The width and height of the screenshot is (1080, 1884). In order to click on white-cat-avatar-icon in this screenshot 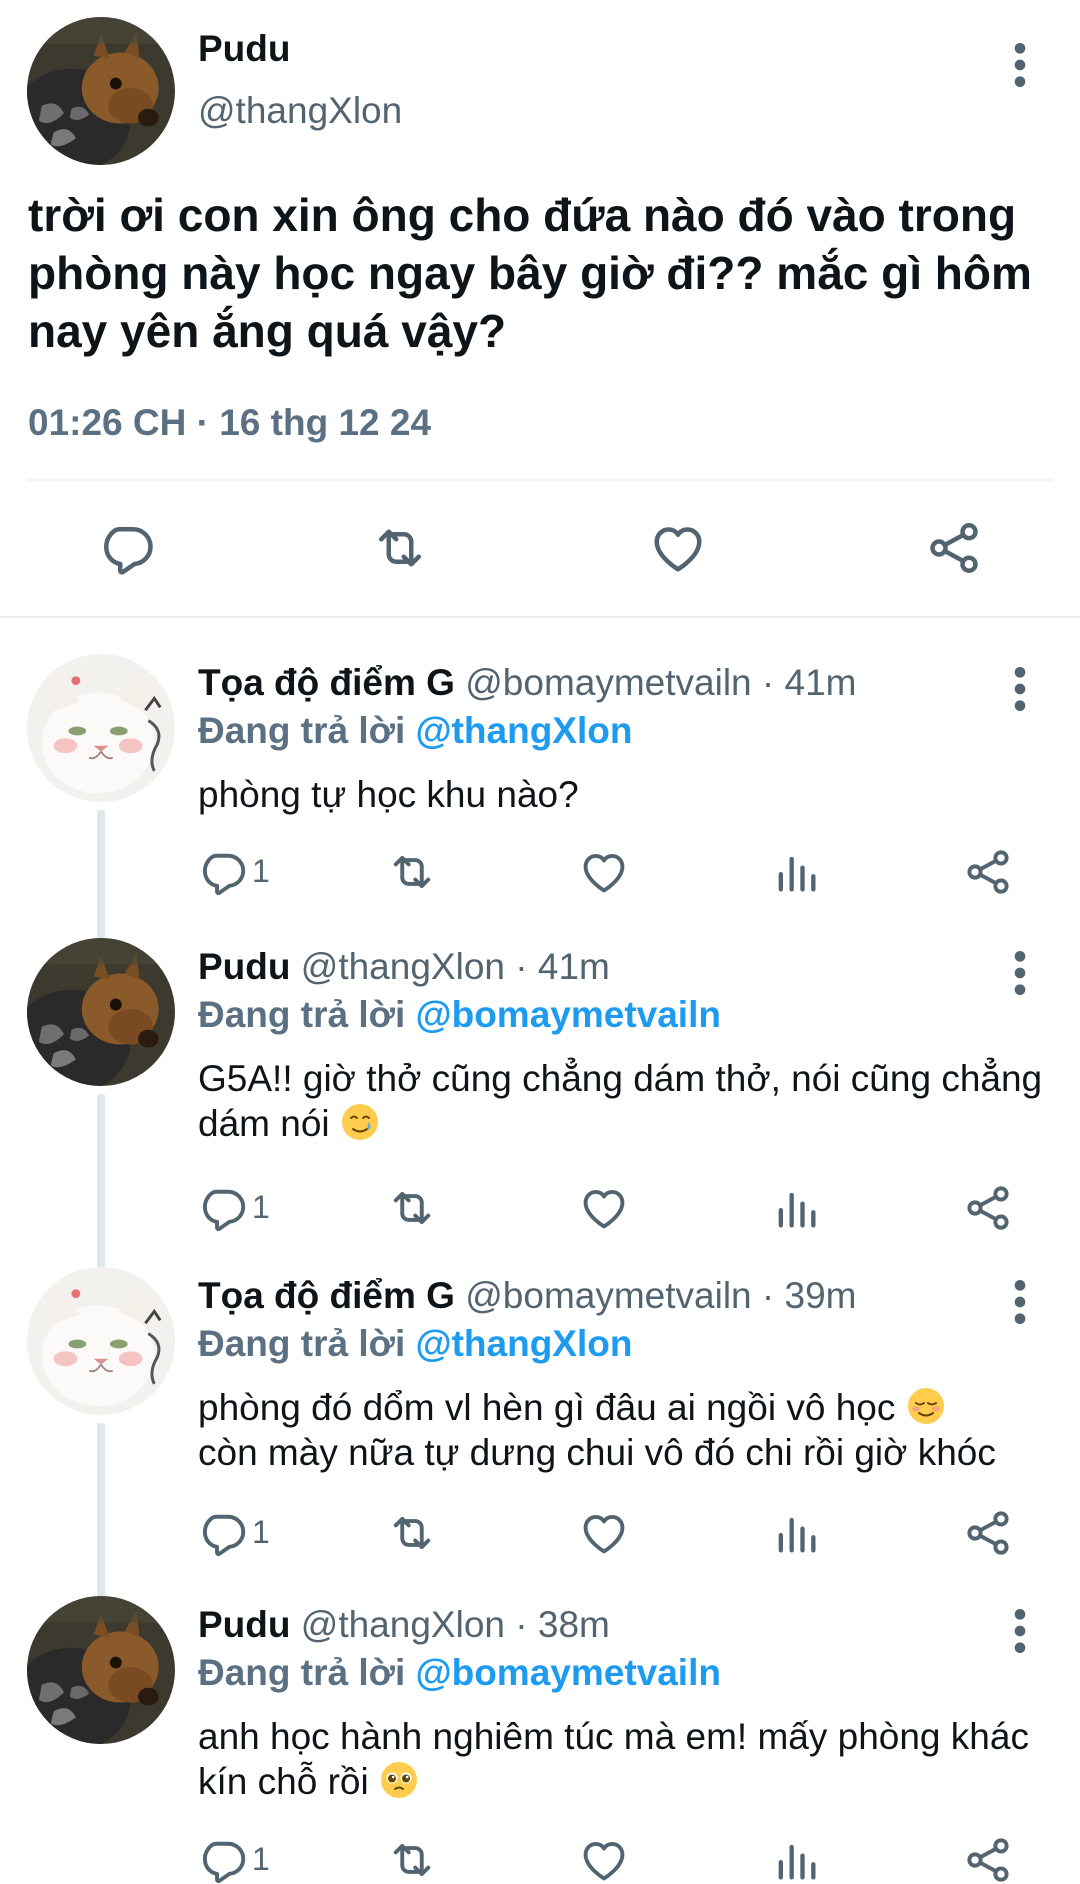, I will do `click(101, 728)`.